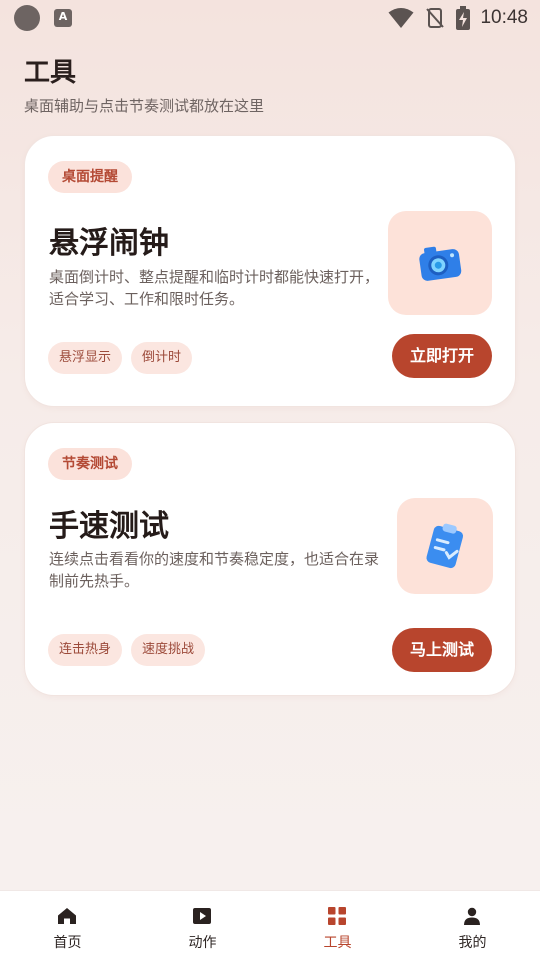 This screenshot has width=540, height=960. Describe the element at coordinates (202, 943) in the screenshot. I see `nav-label: 动作` at that location.